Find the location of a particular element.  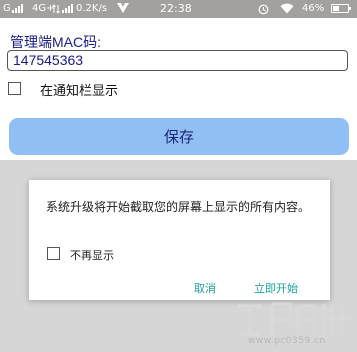

show-in-notification-checkbox is located at coordinates (14, 88).